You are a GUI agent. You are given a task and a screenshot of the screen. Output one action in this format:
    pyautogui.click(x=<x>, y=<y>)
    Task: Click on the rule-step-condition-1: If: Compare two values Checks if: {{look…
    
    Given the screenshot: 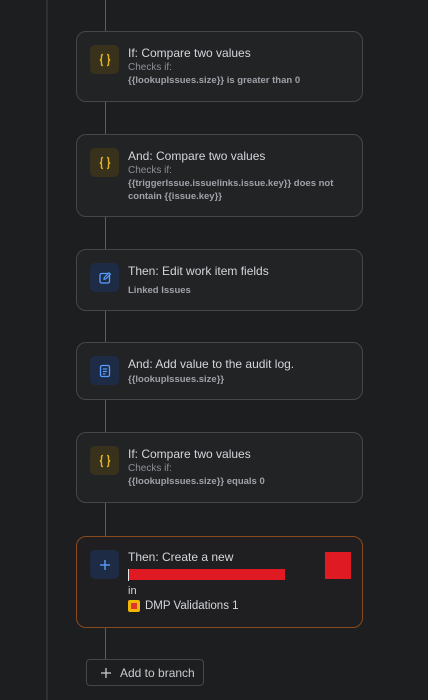 What is the action you would take?
    pyautogui.click(x=219, y=66)
    